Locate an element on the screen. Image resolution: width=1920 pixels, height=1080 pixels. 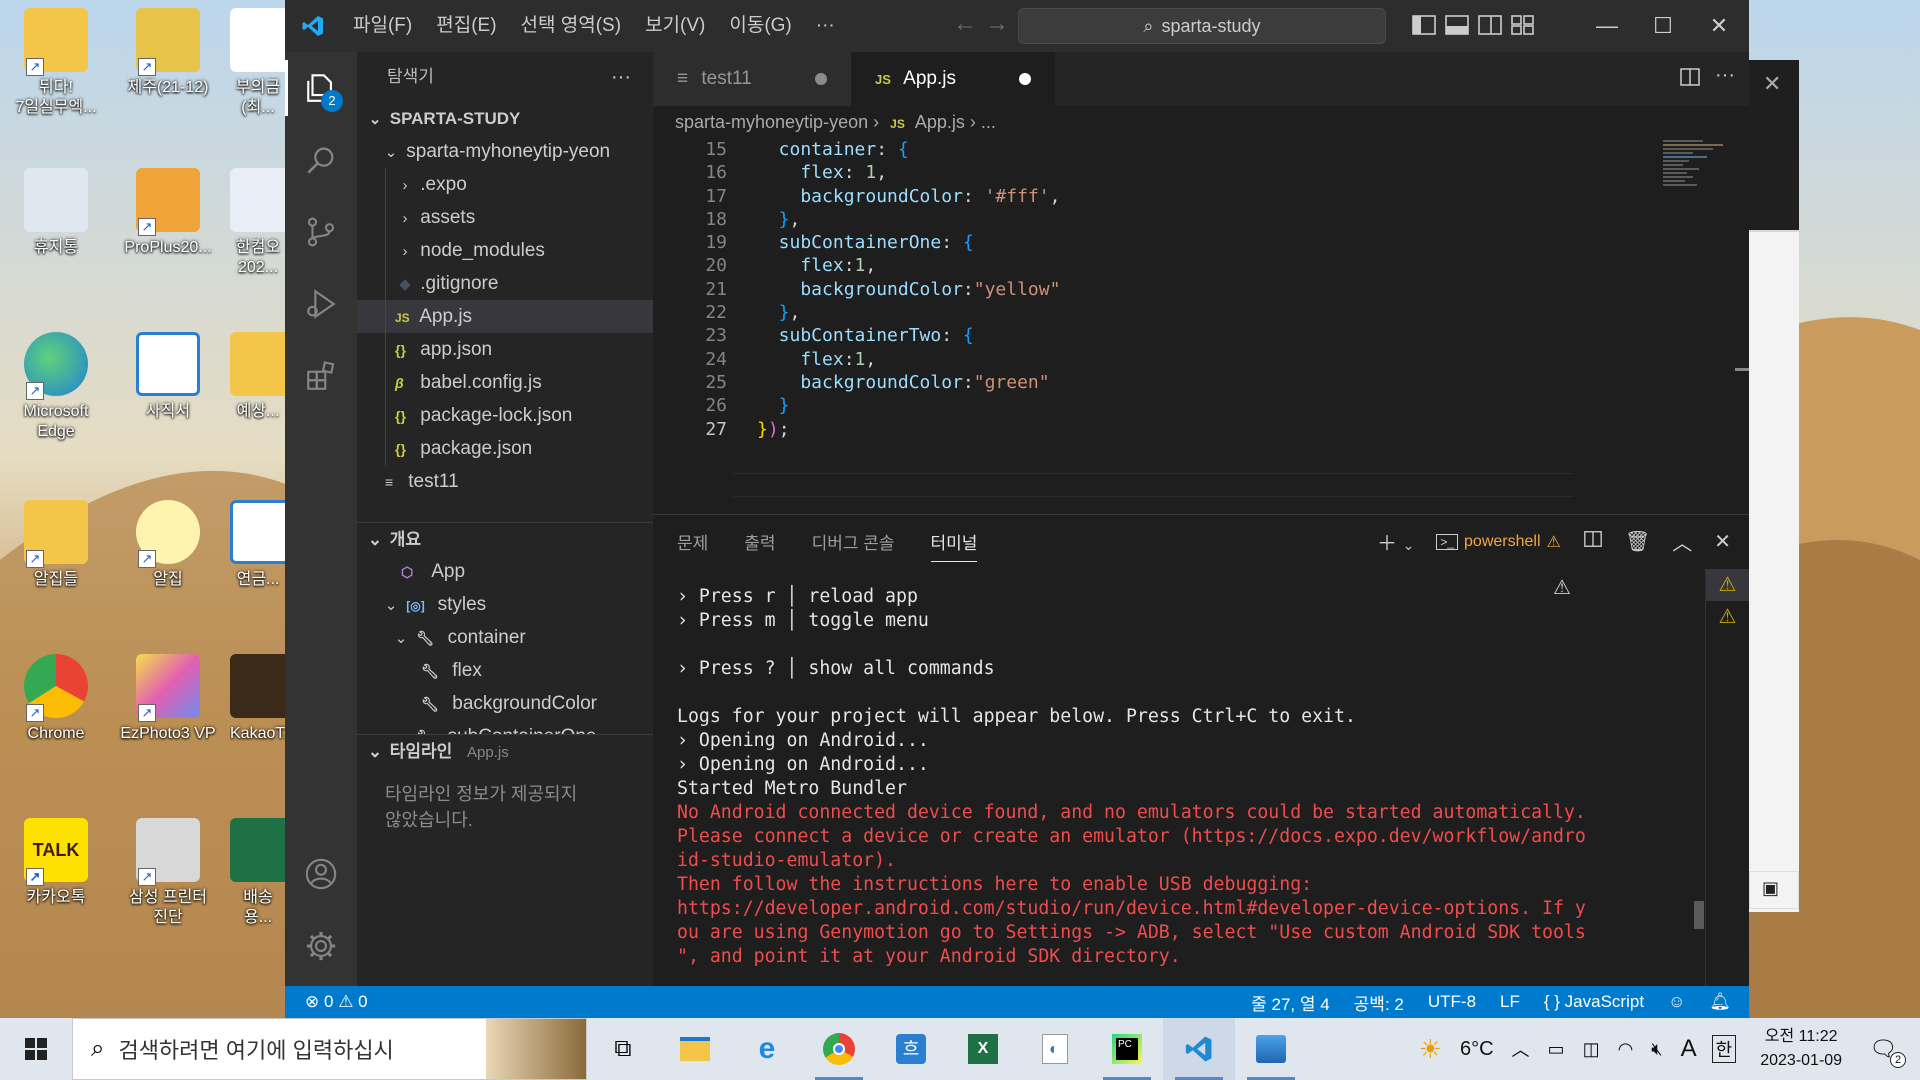
desktop-icon: ↗ 삼성 프린터 진단 is located at coordinates (168, 873).